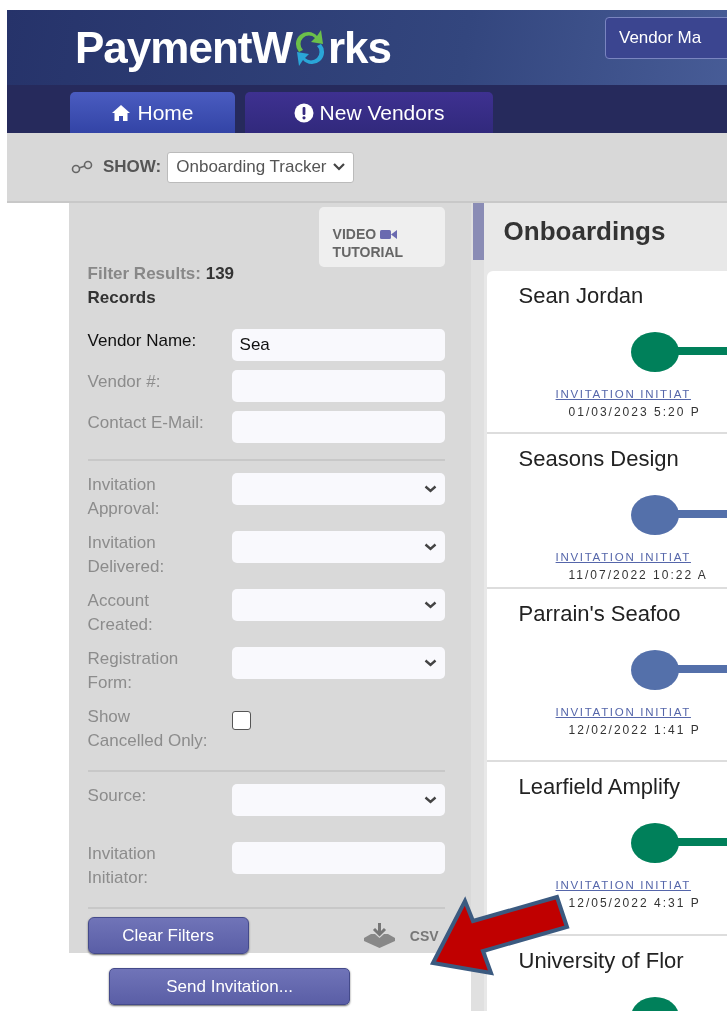  I want to click on filter-label: Invitation Delivered:, so click(126, 555).